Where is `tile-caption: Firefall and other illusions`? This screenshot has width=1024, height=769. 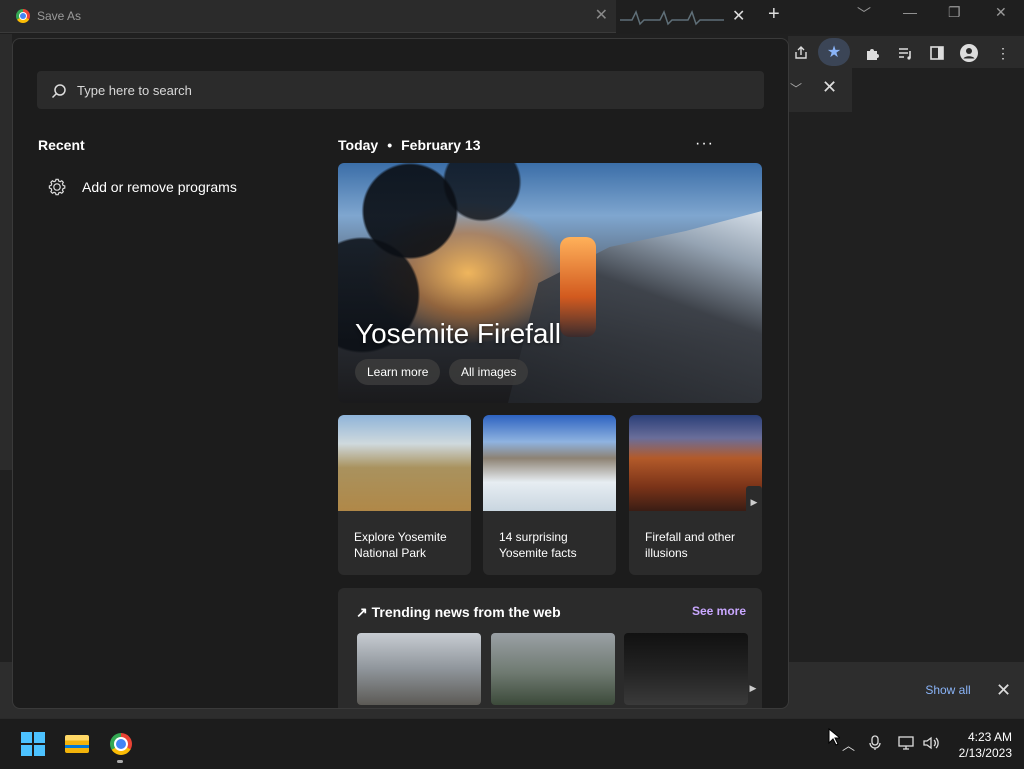
tile-caption: Firefall and other illusions is located at coordinates (690, 545).